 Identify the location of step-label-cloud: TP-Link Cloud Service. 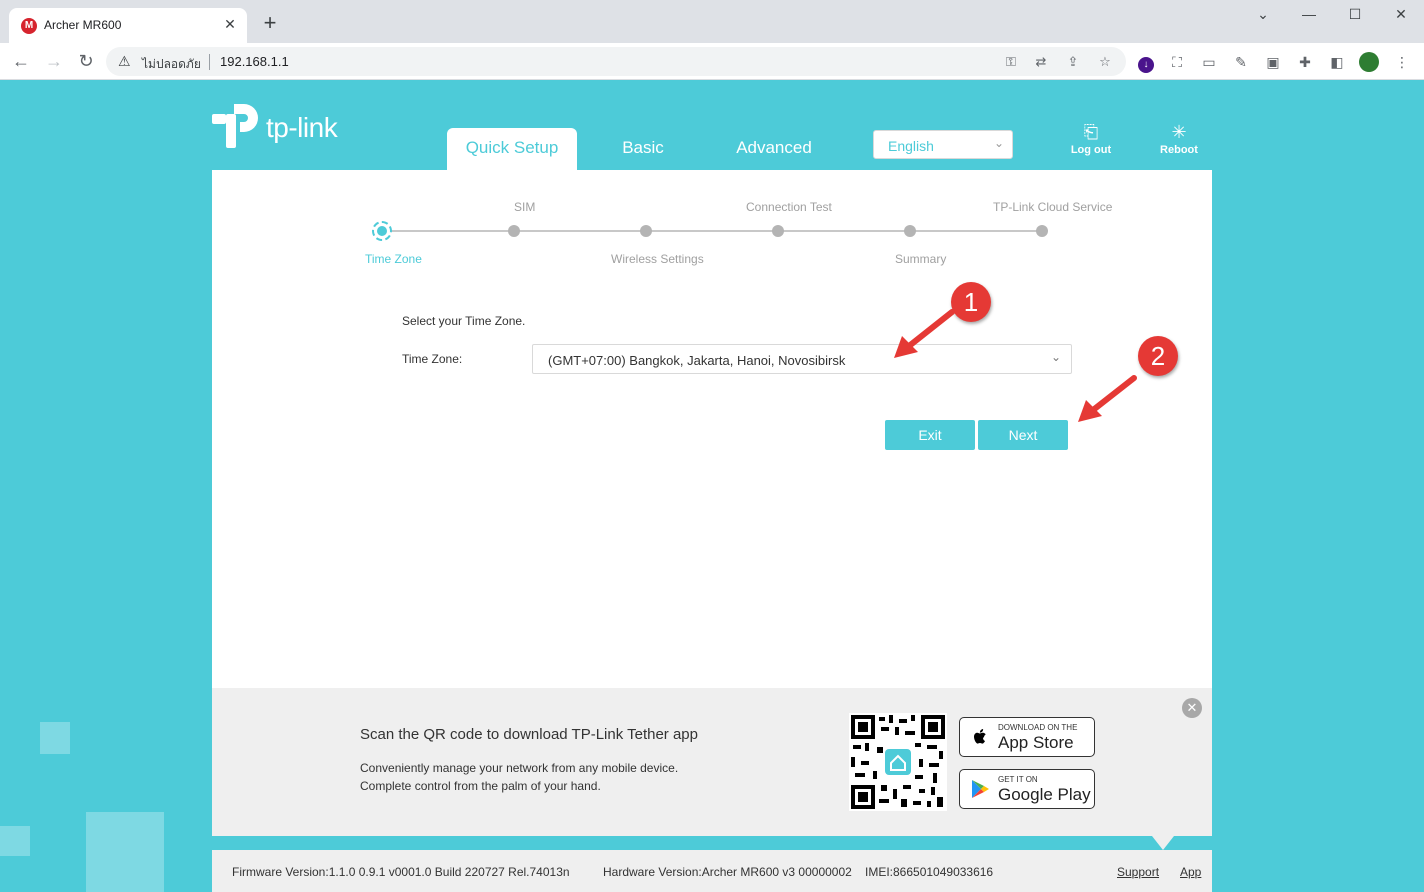
(1053, 207).